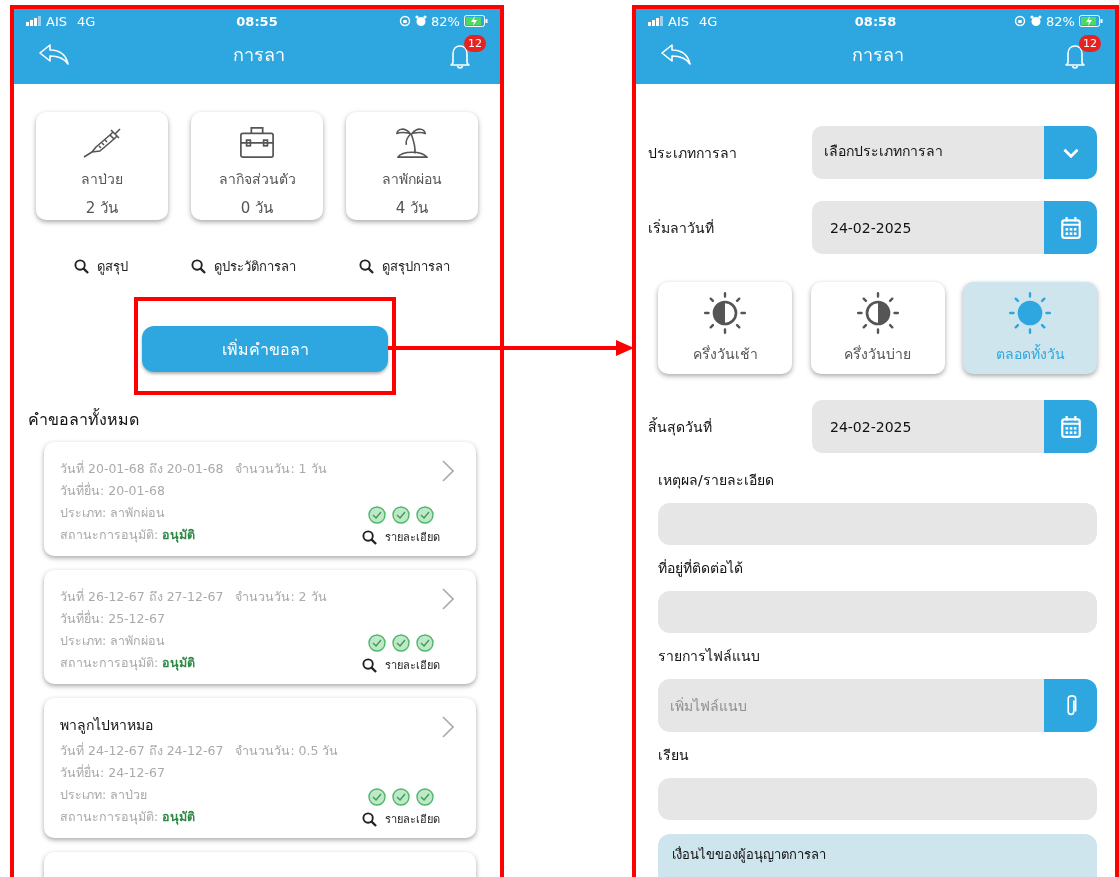 The height and width of the screenshot is (877, 1119). Describe the element at coordinates (260, 627) in the screenshot. I see `leave-request-card: วันที่ 26-12-67 ถึง 27-12-67 จำนวนวัน: 2 วัน วันที่ยื่น: 25-12-67 ประเภท: ลาพักผ่อน สถานะการอนุมัติ: อนุมัติ รายละเอียด` at that location.